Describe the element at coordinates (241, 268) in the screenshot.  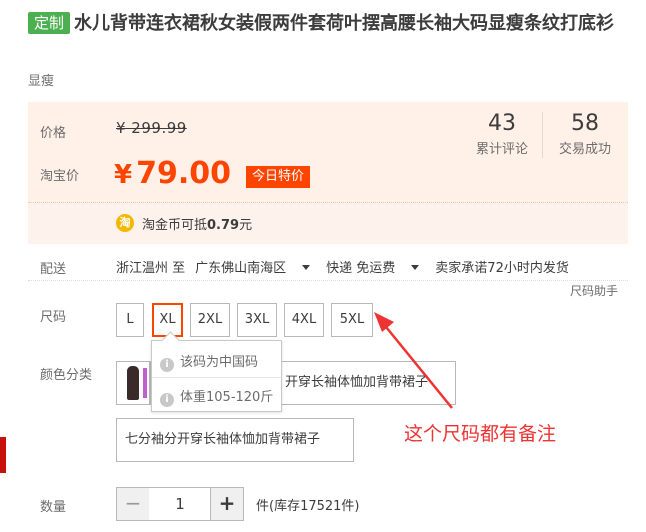
I see `shipping-destination: 广东佛山南海区` at that location.